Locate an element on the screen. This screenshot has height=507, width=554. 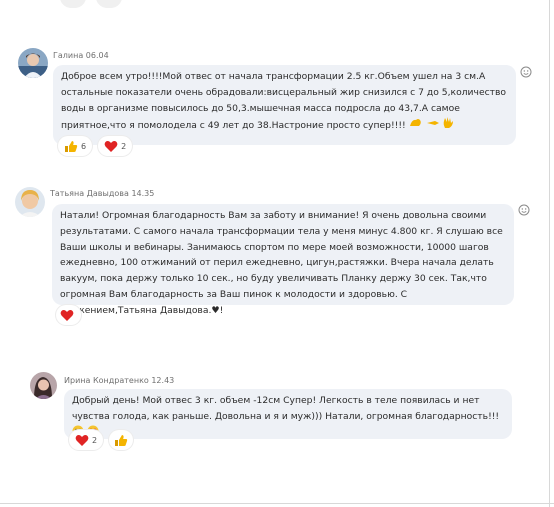
author-name: Галина is located at coordinates (68, 55).